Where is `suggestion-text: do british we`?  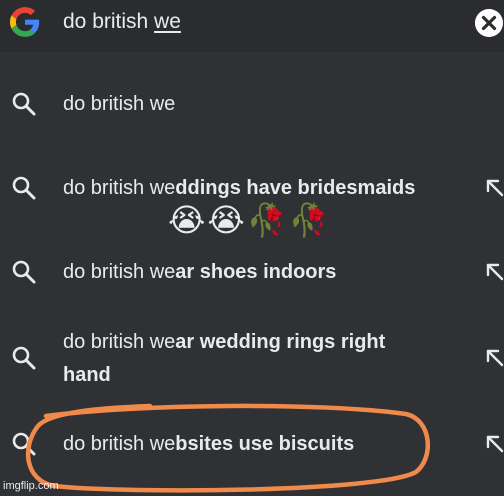 suggestion-text: do british we is located at coordinates (253, 104).